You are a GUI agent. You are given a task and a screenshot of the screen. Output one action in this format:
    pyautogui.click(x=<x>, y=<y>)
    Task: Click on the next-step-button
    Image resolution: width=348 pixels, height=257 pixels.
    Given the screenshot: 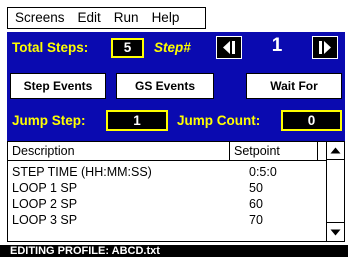 What is the action you would take?
    pyautogui.click(x=325, y=47)
    